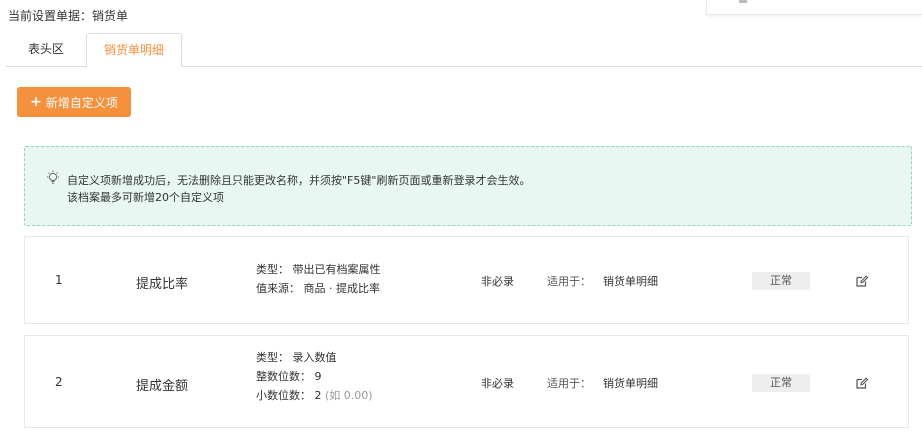 Image resolution: width=922 pixels, height=433 pixels. I want to click on row-spec-decimal-digits: 小数位数： 2 (如 0.00), so click(314, 395).